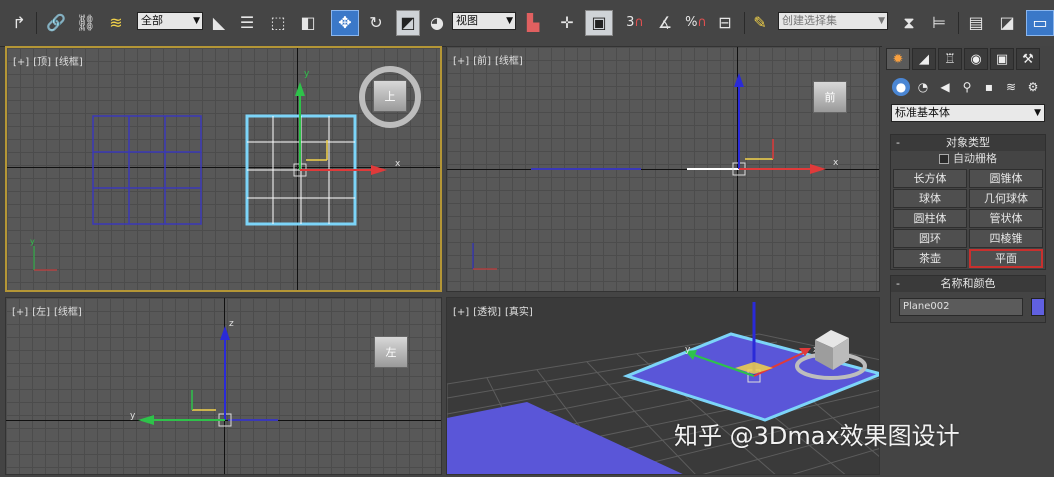  I want to click on systems-icon: ⚙, so click(1033, 87).